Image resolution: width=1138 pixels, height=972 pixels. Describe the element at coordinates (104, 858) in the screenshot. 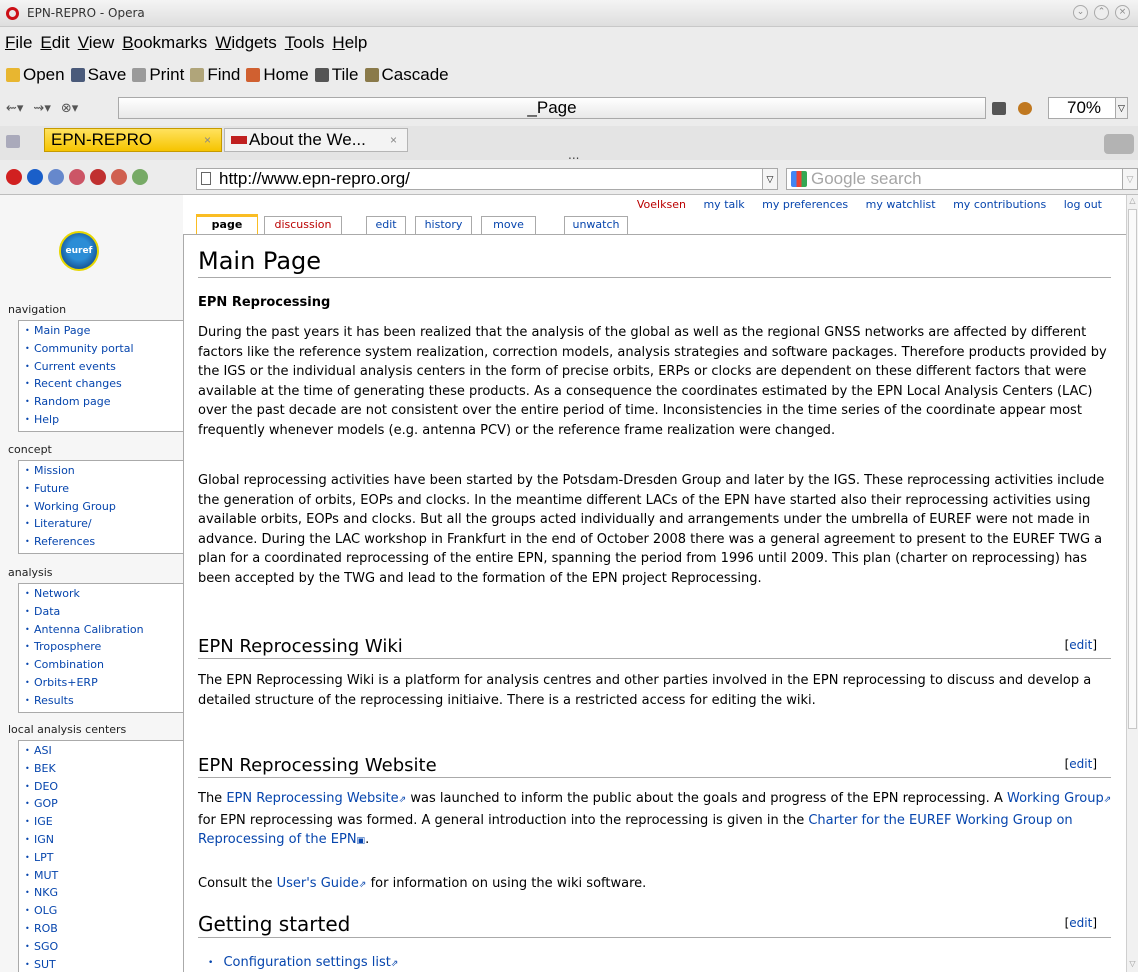

I see `sidebar-item-lpt: LPT` at that location.